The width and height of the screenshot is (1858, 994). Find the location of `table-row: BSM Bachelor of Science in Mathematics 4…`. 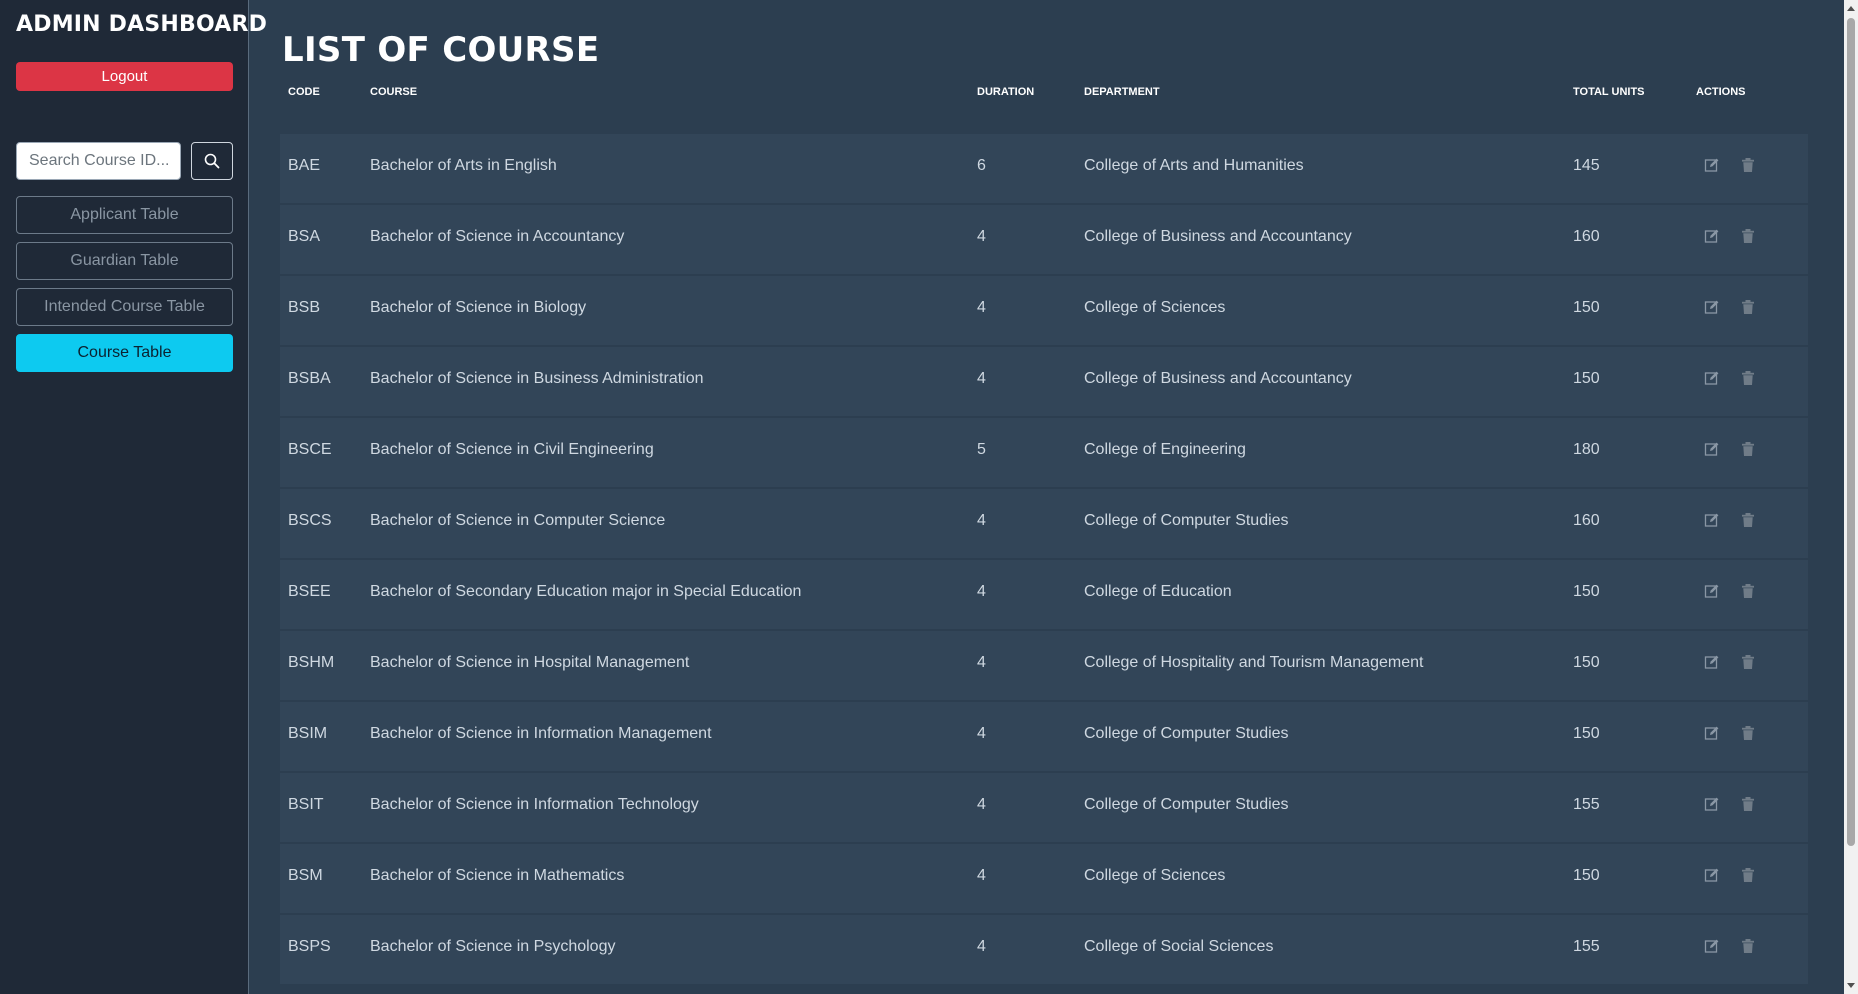

table-row: BSM Bachelor of Science in Mathematics 4… is located at coordinates (1044, 878).